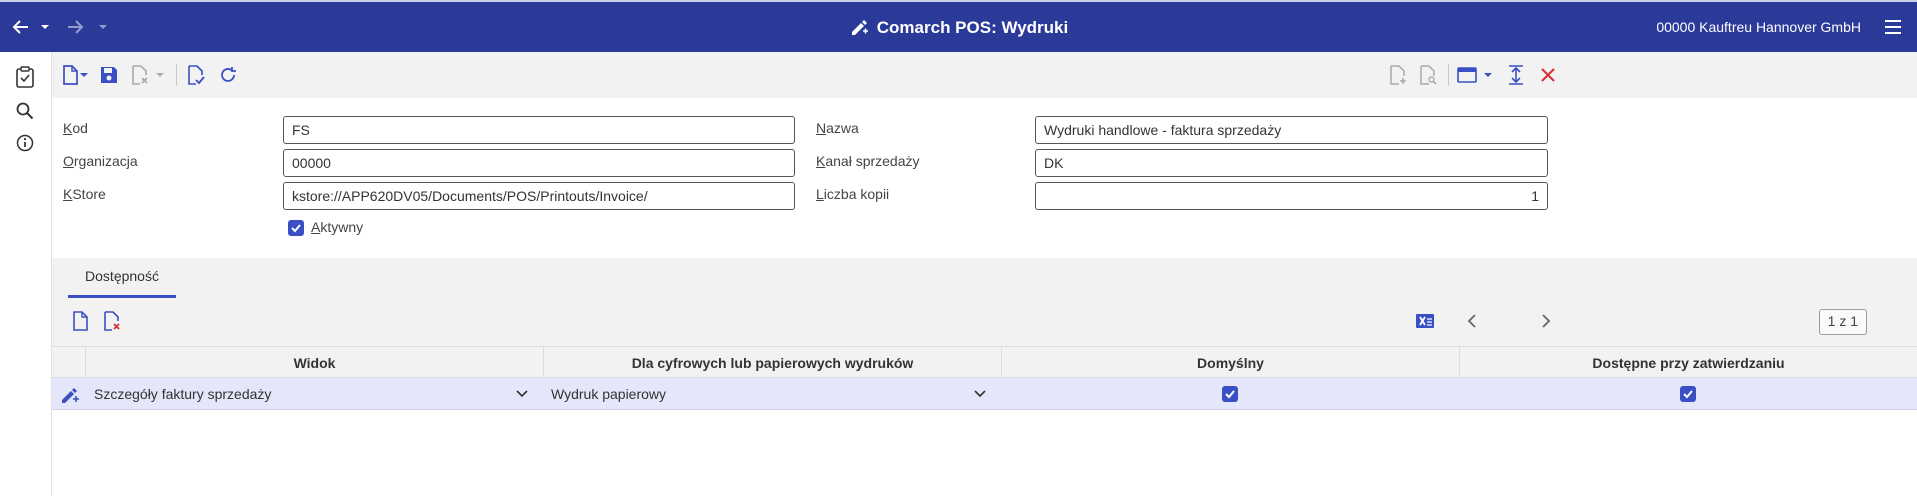  I want to click on nazwa-field: Wydruki handlowe - faktura sprzedaży, so click(1291, 130).